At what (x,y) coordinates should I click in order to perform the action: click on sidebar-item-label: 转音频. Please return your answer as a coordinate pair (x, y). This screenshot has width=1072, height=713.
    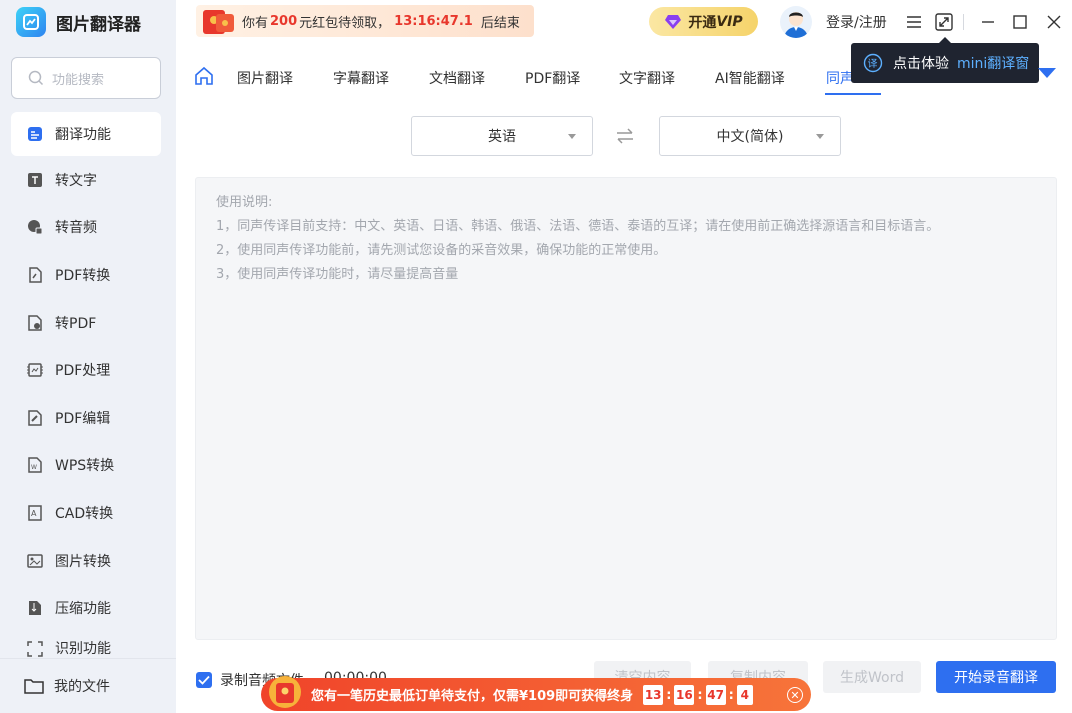
    Looking at the image, I should click on (76, 228).